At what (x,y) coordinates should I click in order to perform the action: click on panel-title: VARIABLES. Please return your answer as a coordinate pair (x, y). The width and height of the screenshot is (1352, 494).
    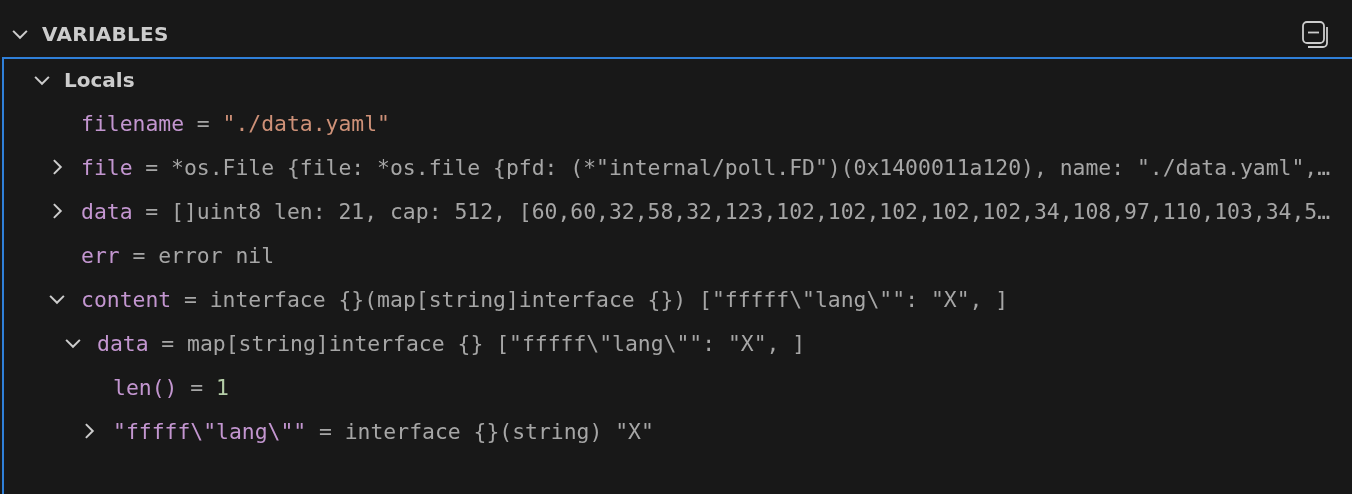
    Looking at the image, I should click on (105, 33).